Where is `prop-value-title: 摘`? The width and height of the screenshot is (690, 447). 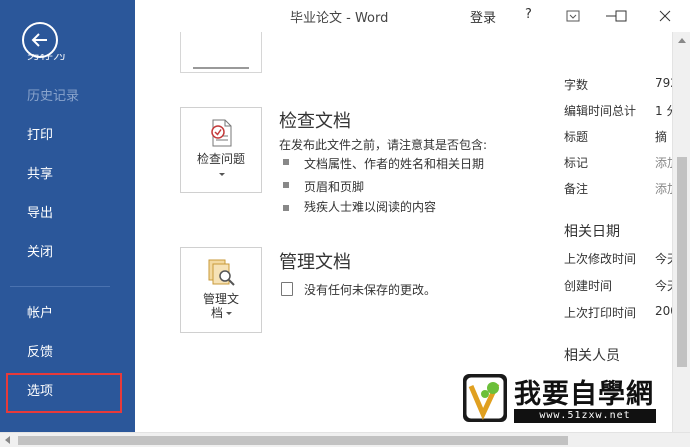
prop-value-title: 摘 is located at coordinates (661, 136).